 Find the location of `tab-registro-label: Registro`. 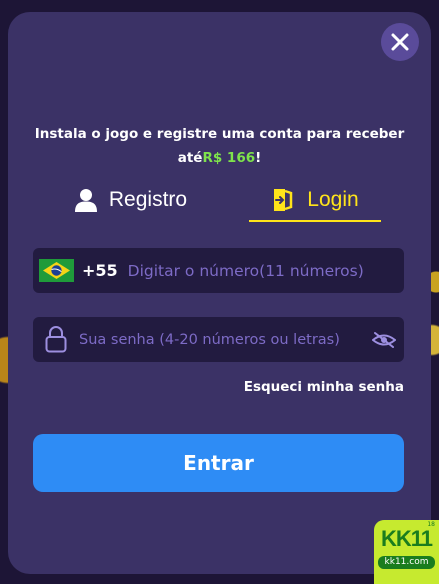

tab-registro-label: Registro is located at coordinates (148, 199).